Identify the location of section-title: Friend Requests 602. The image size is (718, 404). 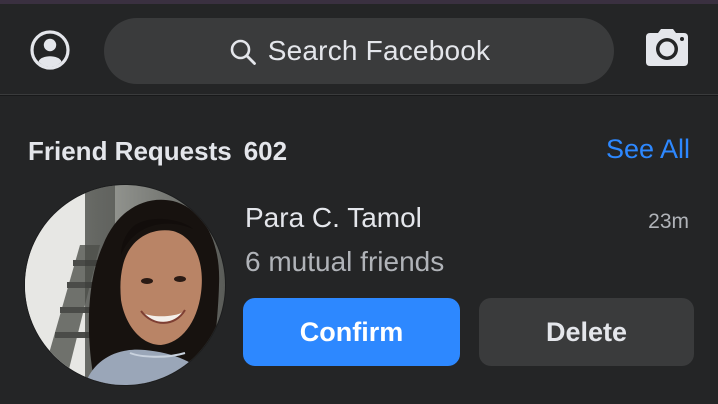
(157, 151).